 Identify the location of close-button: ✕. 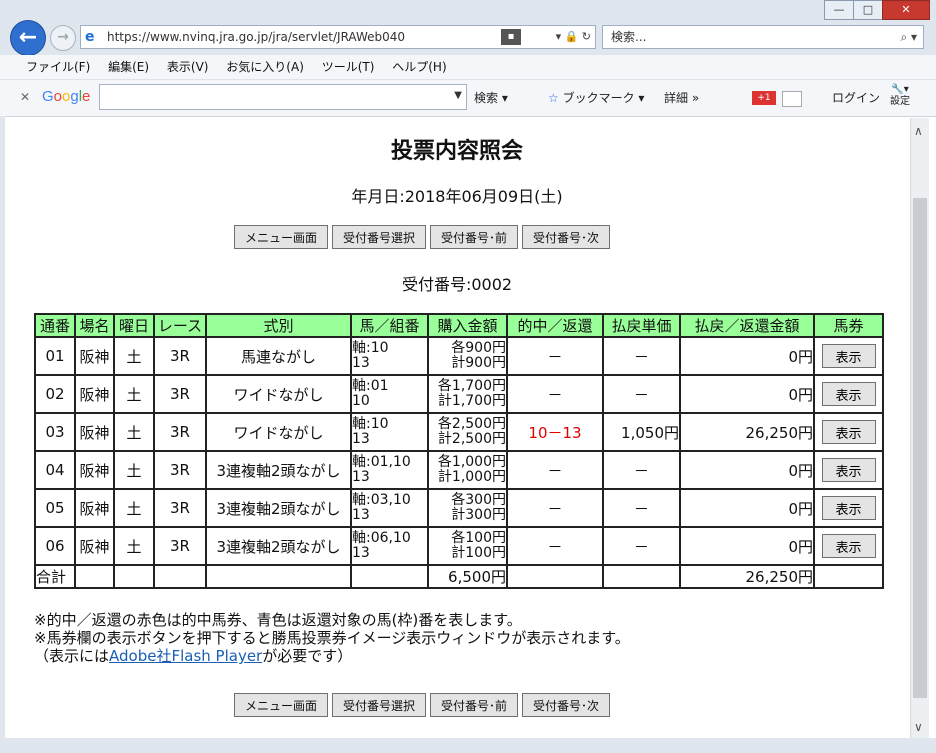
(906, 10).